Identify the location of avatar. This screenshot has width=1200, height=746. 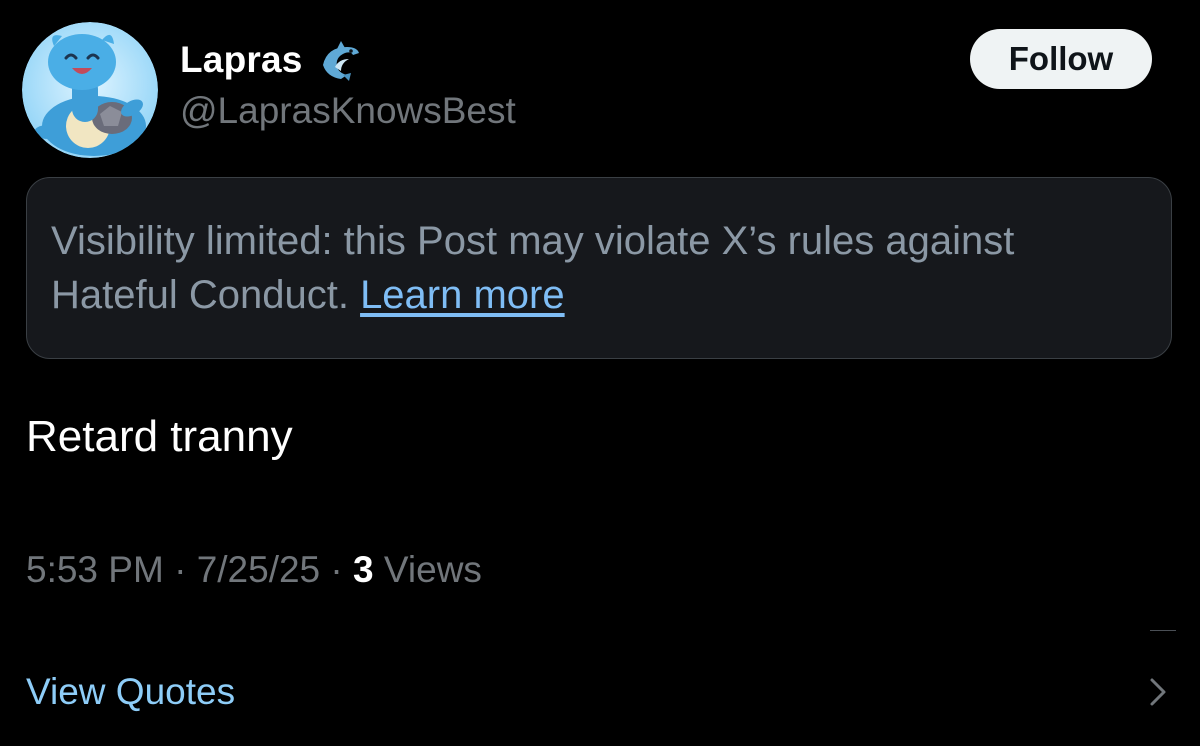
(90, 90).